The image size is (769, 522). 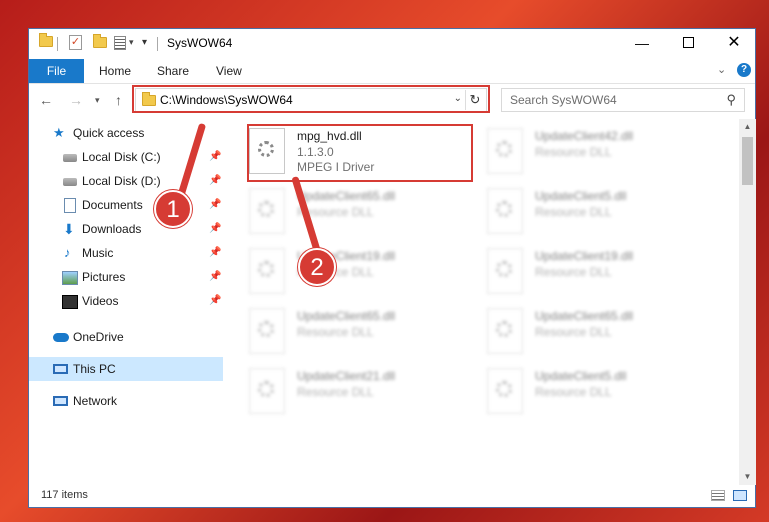 I want to click on document-icon, so click(x=70, y=205).